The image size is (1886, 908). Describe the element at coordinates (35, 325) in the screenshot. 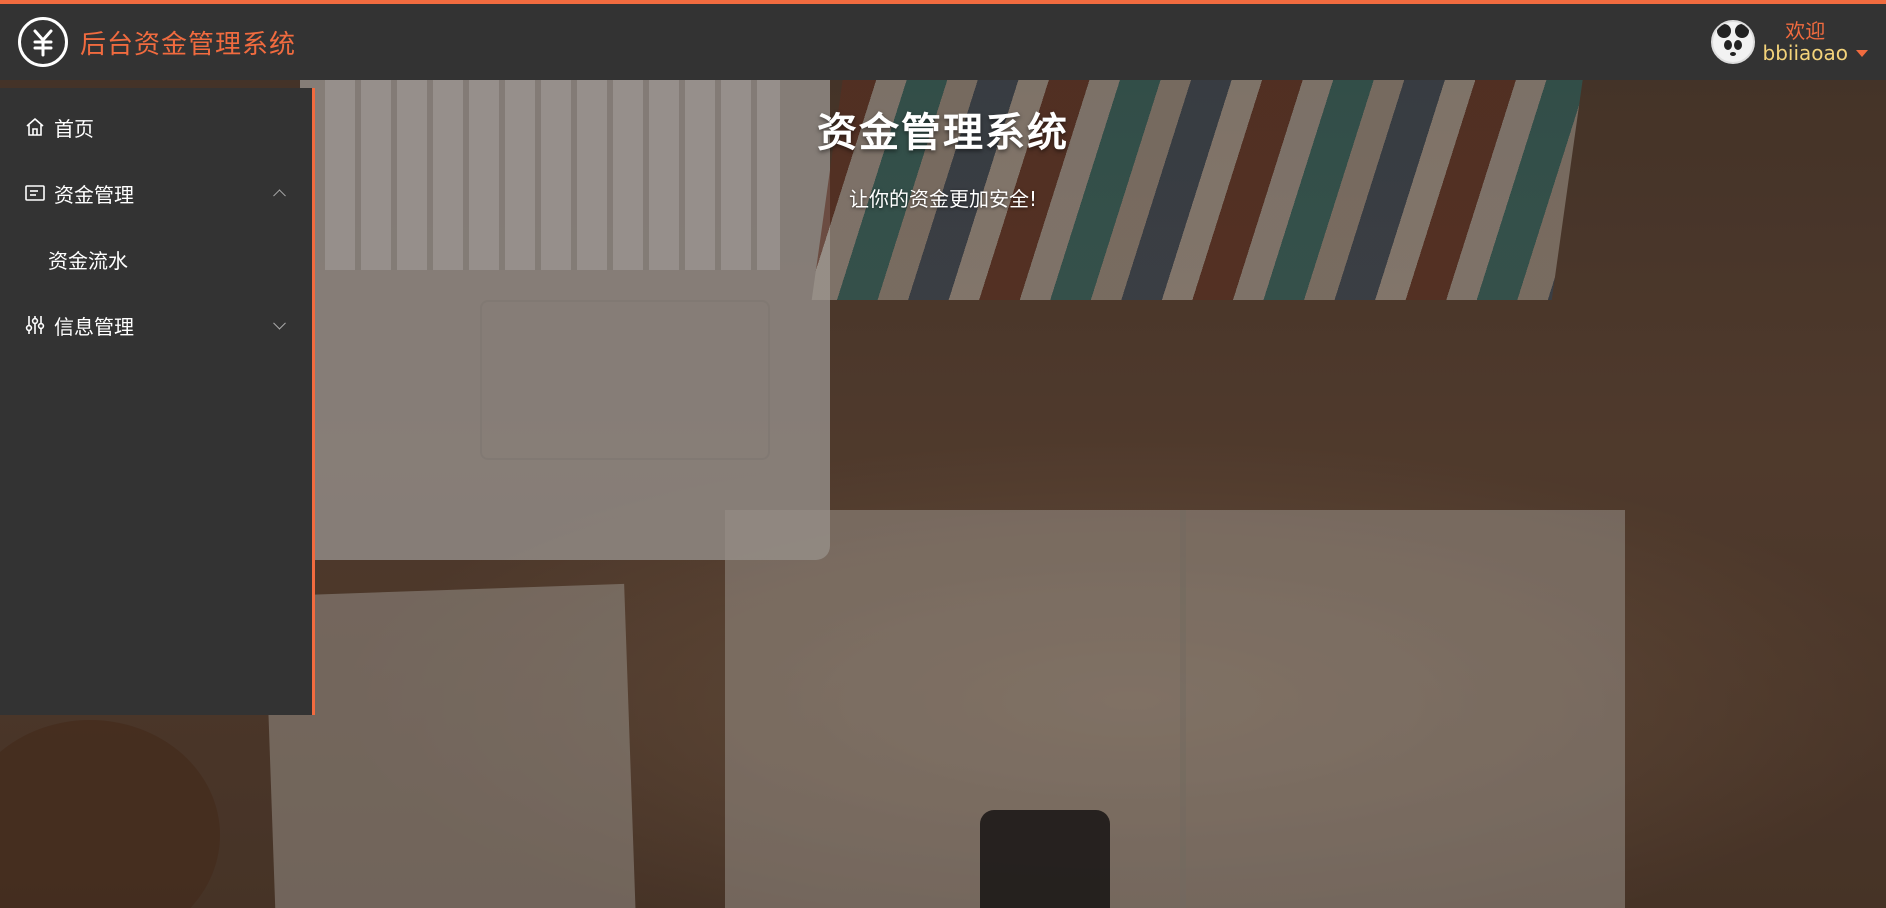

I see `sliders-icon` at that location.